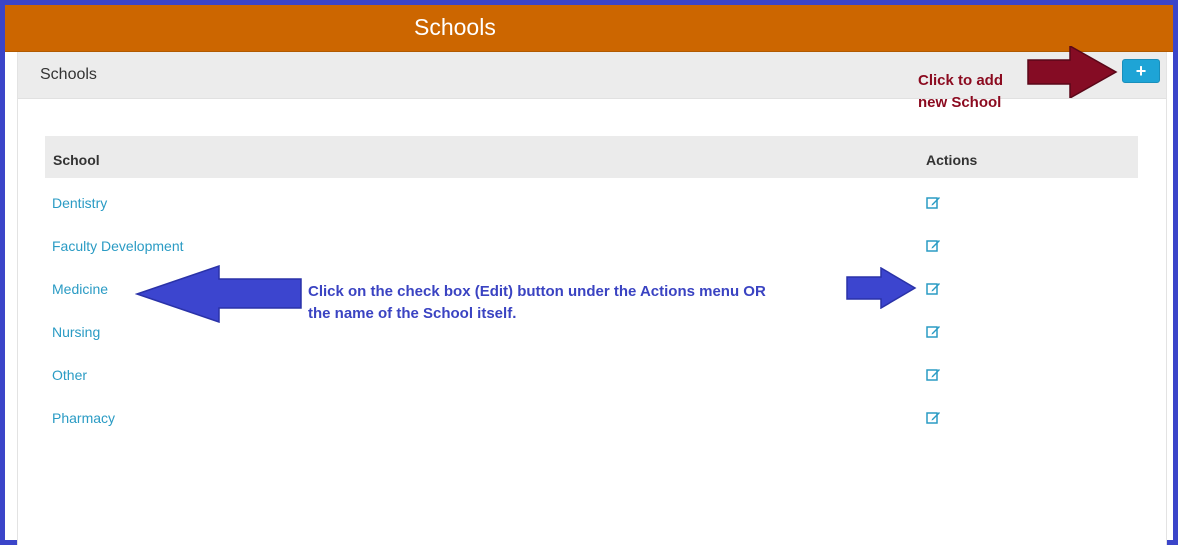 The width and height of the screenshot is (1178, 545). Describe the element at coordinates (591, 371) in the screenshot. I see `table-row: Other` at that location.